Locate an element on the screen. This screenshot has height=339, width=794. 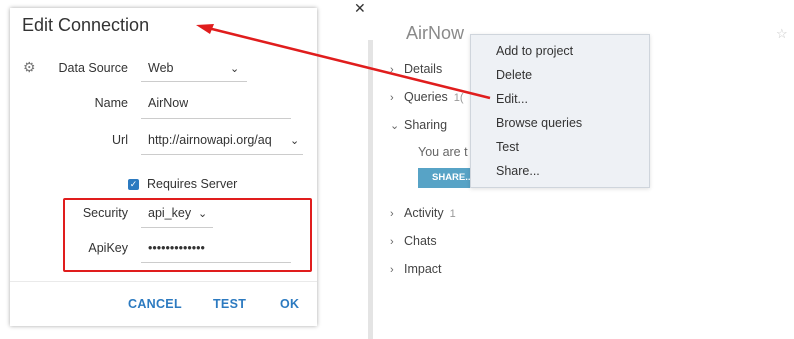
annotation-arrow is located at coordinates (343, 62).